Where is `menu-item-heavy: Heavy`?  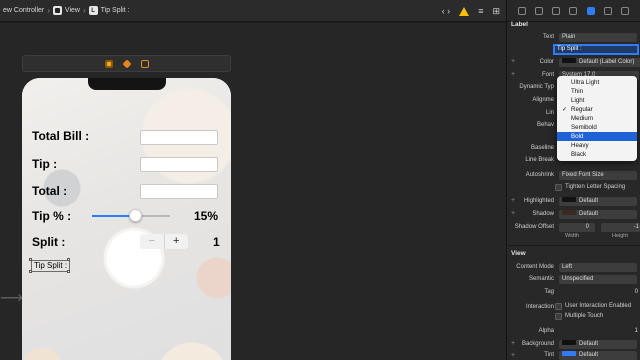
menu-item-heavy: Heavy is located at coordinates (597, 145).